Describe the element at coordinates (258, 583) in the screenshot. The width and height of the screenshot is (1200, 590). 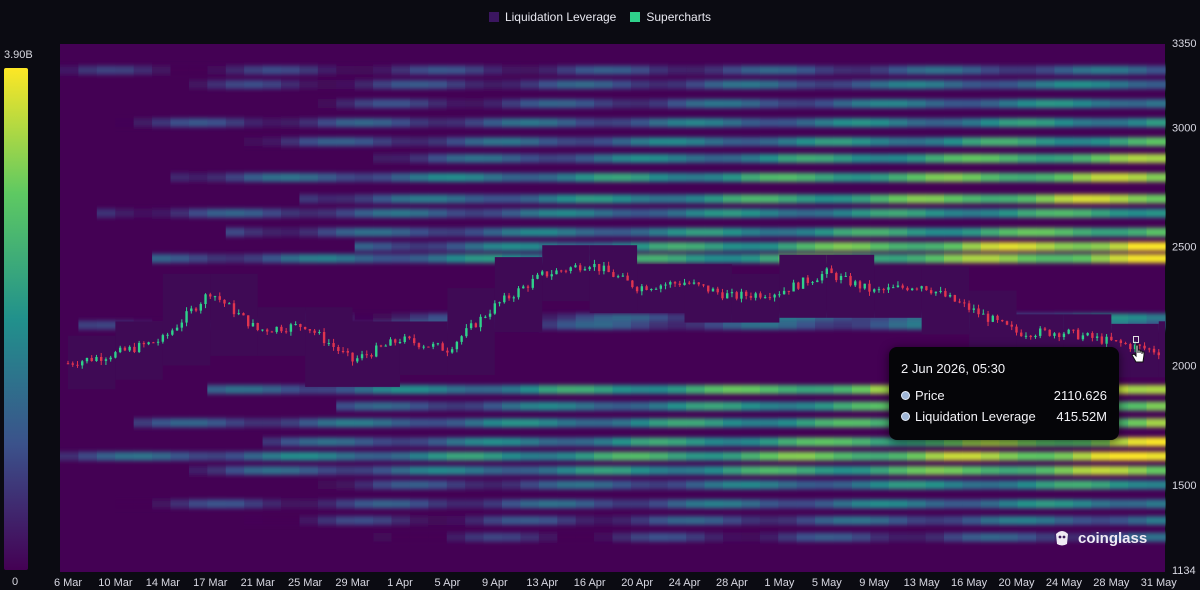
I see `x-tick-label: 21 Mar` at that location.